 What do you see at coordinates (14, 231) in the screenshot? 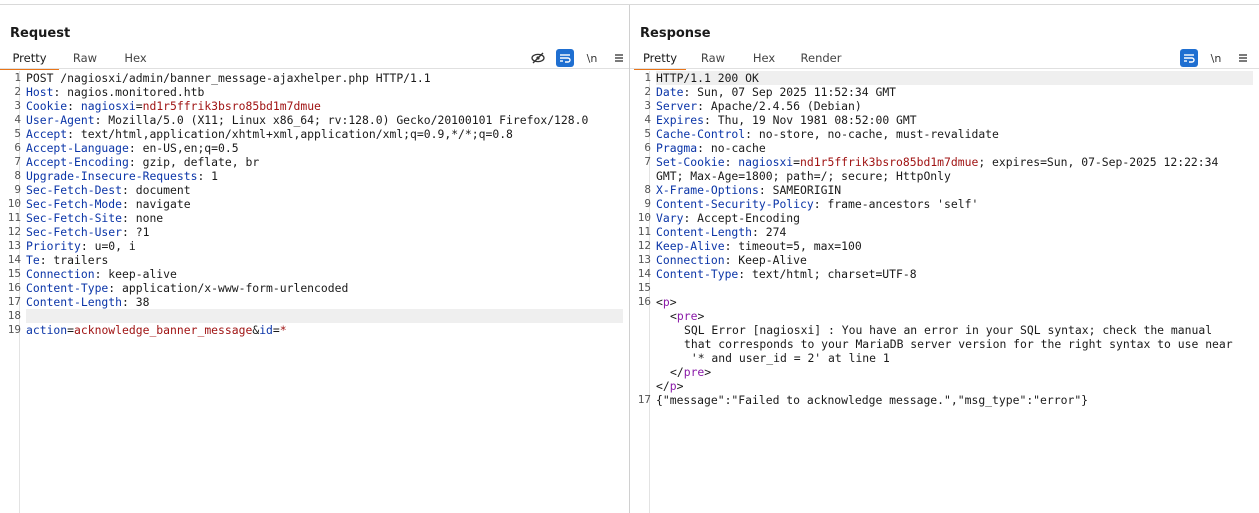
I see `line-number: 12` at bounding box center [14, 231].